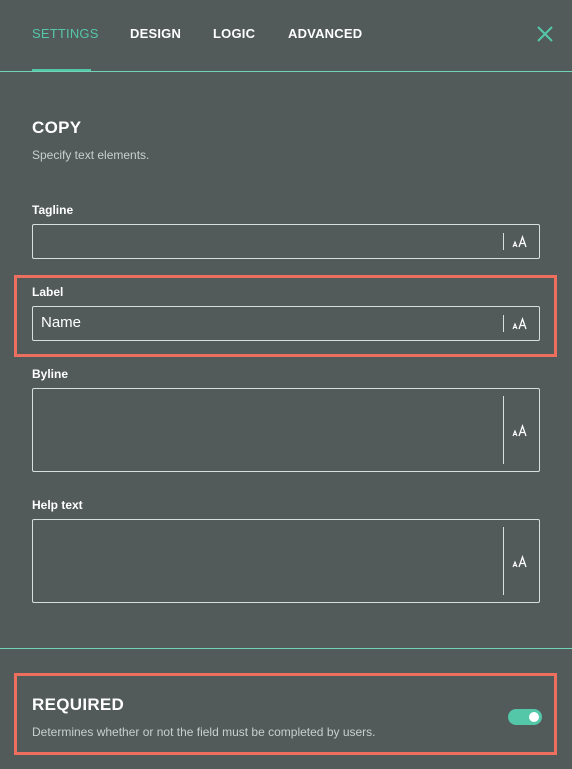 The height and width of the screenshot is (769, 572). I want to click on required-section-title: REQUIRED, so click(78, 704).